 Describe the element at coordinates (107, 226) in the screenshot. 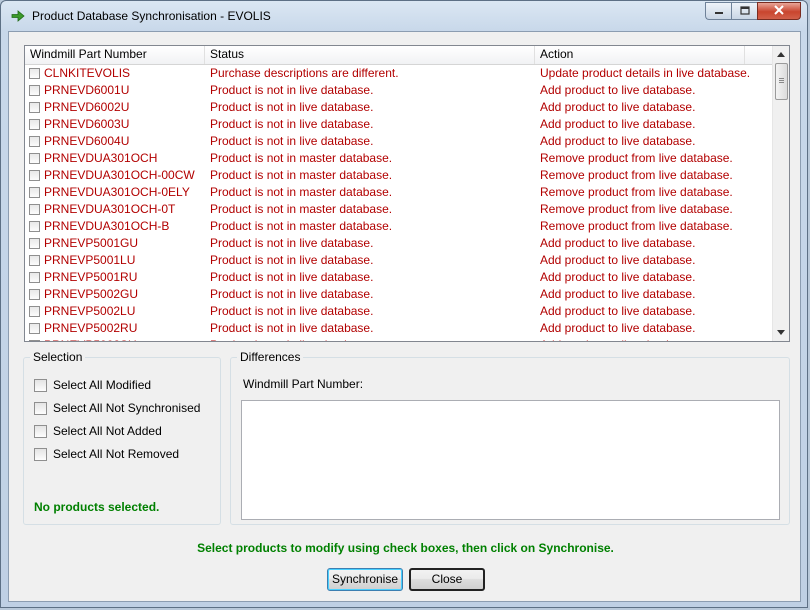

I see `part-number-text: PRNEVDUA301OCH-B` at that location.